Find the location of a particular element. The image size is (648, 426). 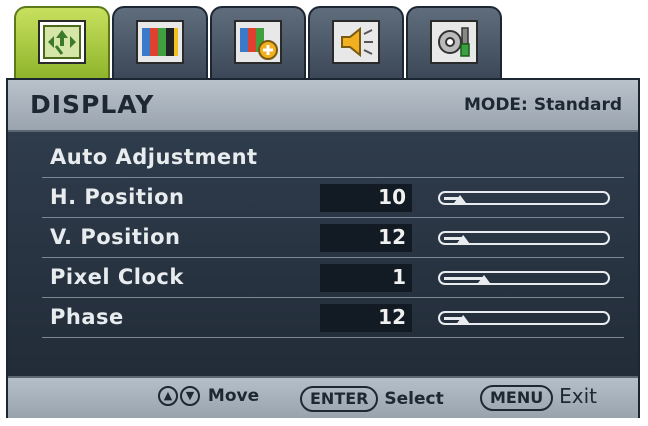

tab-picture is located at coordinates (160, 42).